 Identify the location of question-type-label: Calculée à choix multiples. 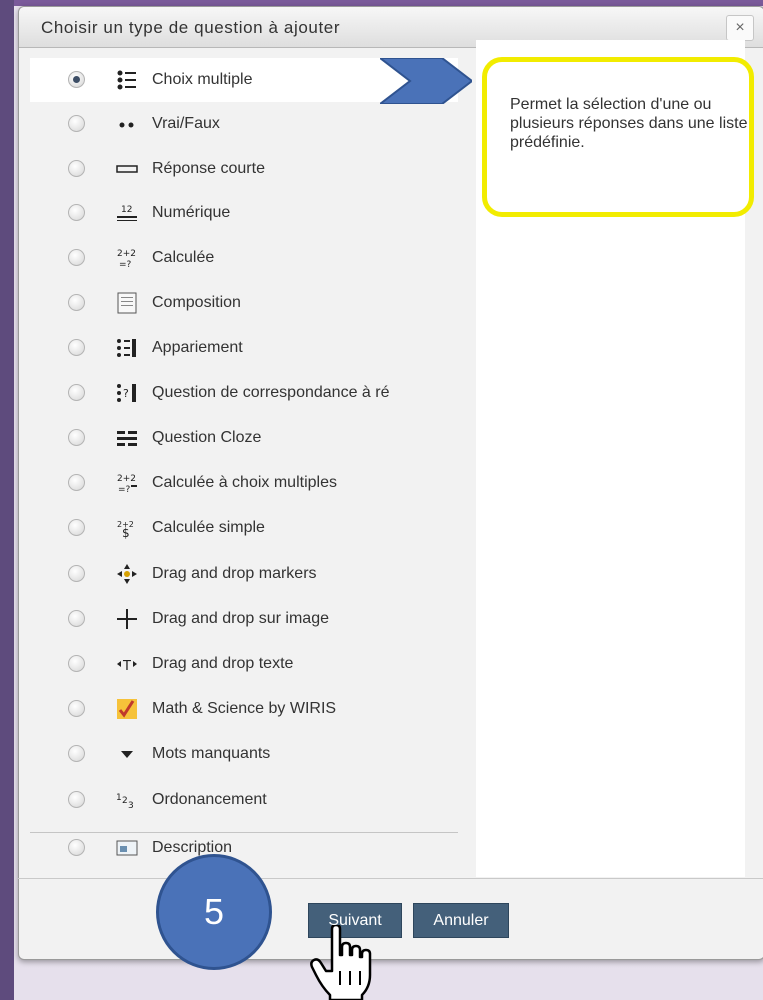
(244, 482).